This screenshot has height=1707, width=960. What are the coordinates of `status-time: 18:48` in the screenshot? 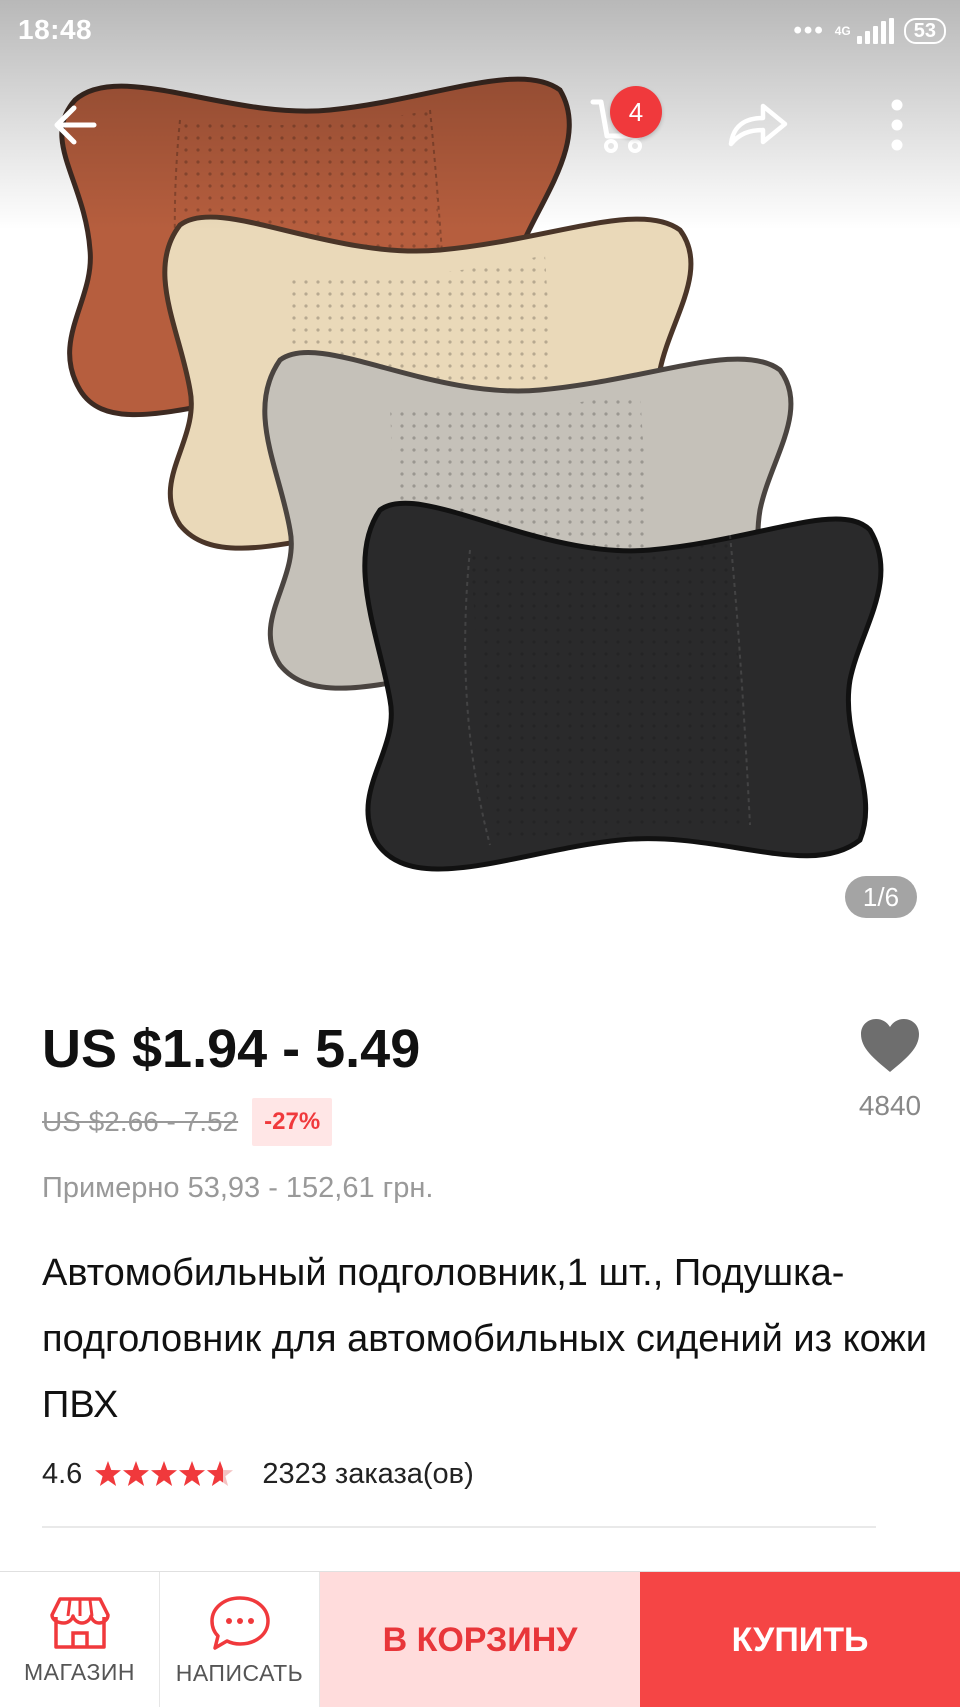 It's located at (55, 29).